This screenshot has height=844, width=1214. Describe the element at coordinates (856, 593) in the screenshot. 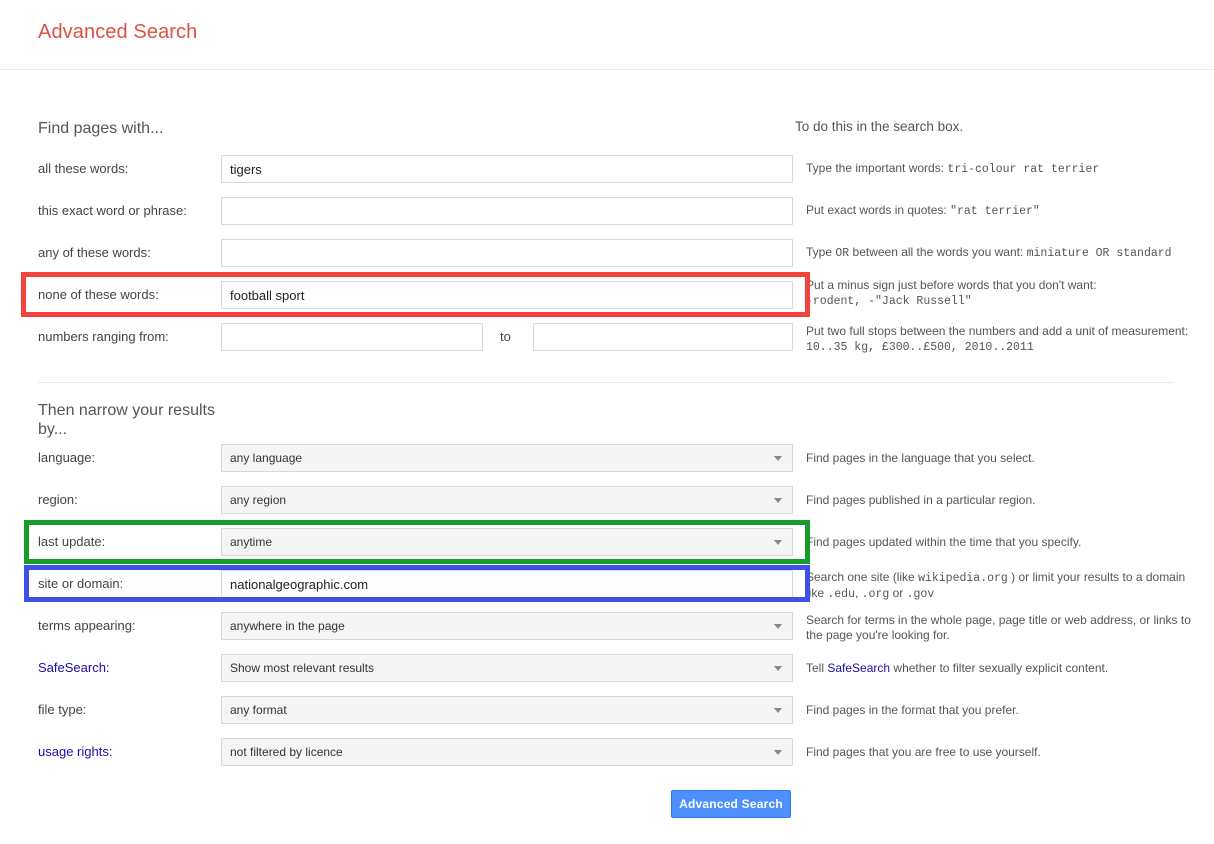

I see `hint-text-3: ,` at that location.